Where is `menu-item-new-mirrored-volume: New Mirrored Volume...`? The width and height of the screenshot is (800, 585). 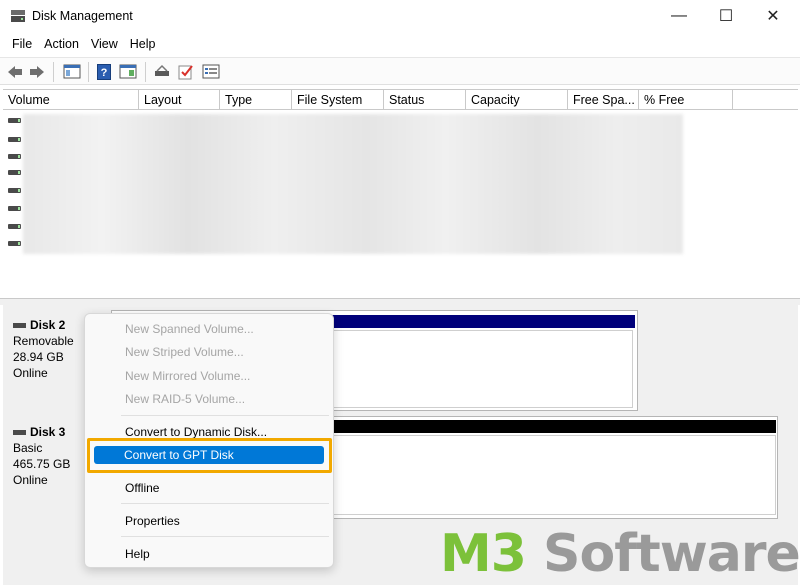
menu-item-new-mirrored-volume: New Mirrored Volume... is located at coordinates (188, 376).